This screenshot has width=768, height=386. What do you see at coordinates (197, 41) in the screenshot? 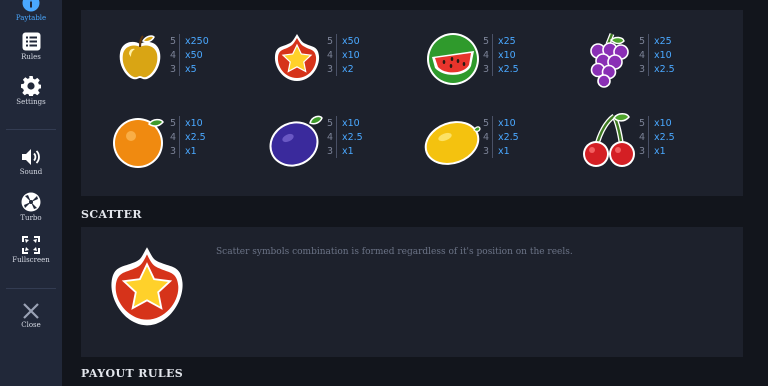
I see `payout-multiplier: x250` at bounding box center [197, 41].